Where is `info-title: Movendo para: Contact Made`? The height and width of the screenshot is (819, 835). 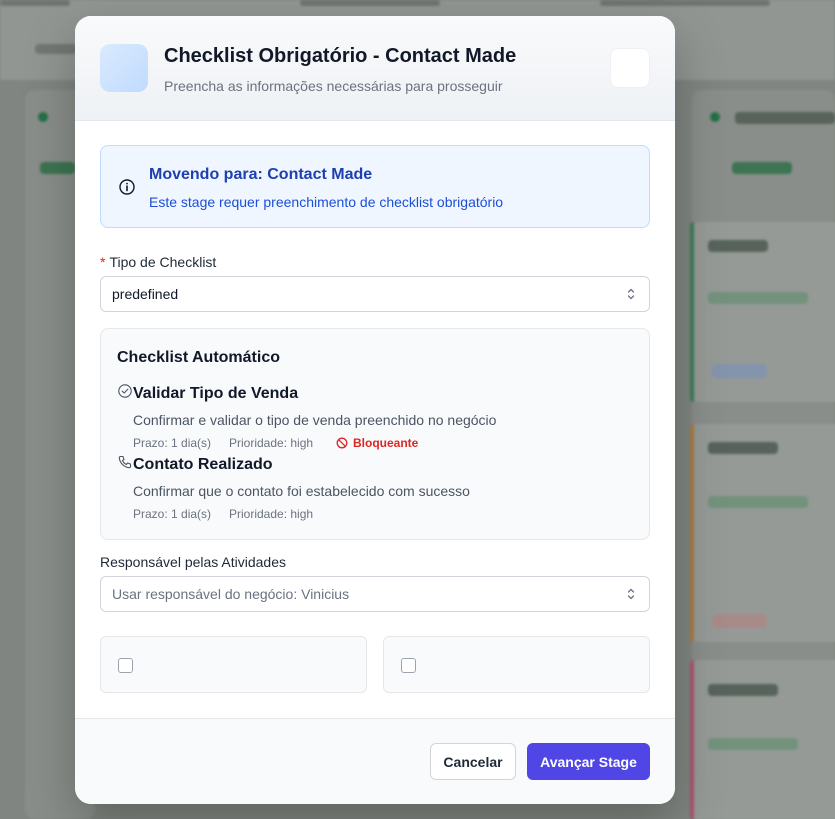
info-title: Movendo para: Contact Made is located at coordinates (261, 174).